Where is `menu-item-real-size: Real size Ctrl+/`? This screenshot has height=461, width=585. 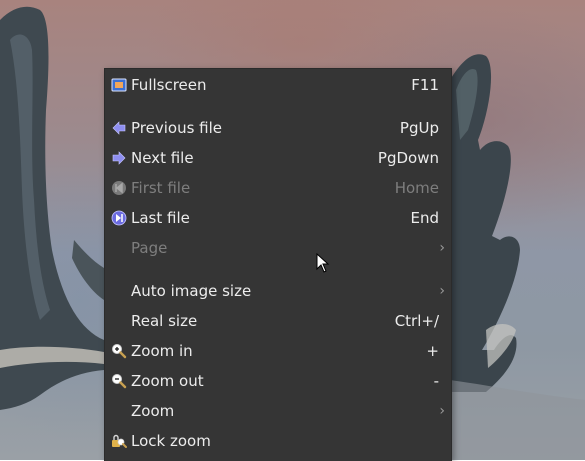
menu-item-real-size: Real size Ctrl+/ is located at coordinates (278, 321).